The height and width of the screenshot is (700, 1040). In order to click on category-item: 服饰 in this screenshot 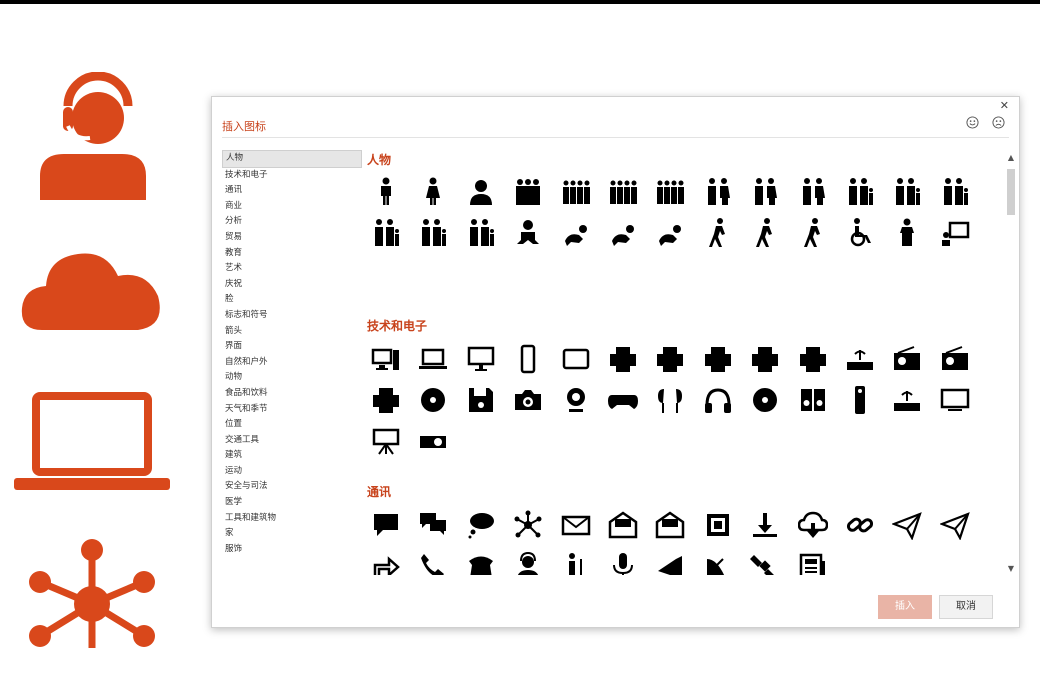, I will do `click(292, 550)`.